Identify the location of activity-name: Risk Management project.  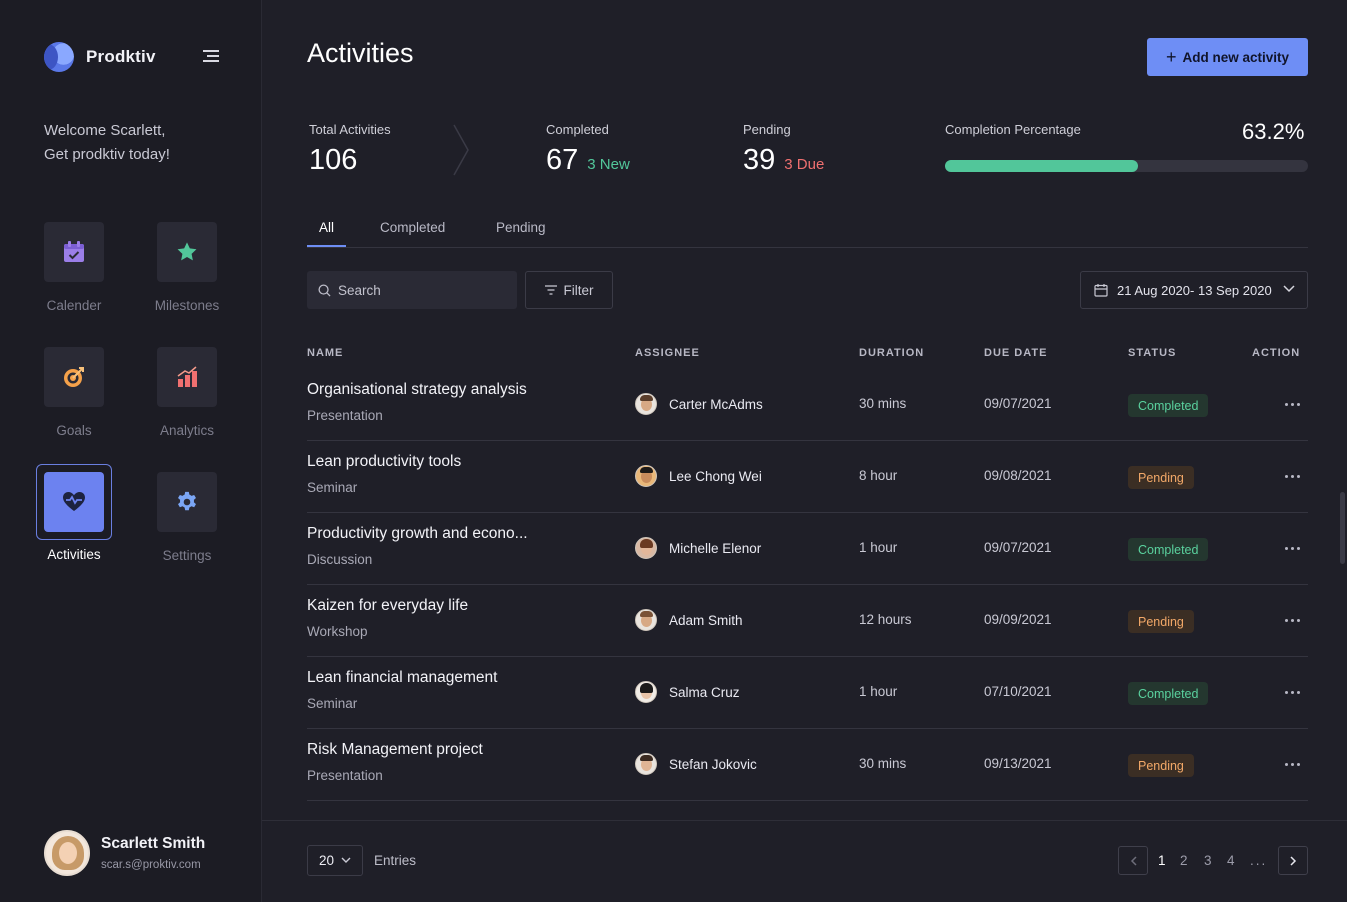
(395, 750).